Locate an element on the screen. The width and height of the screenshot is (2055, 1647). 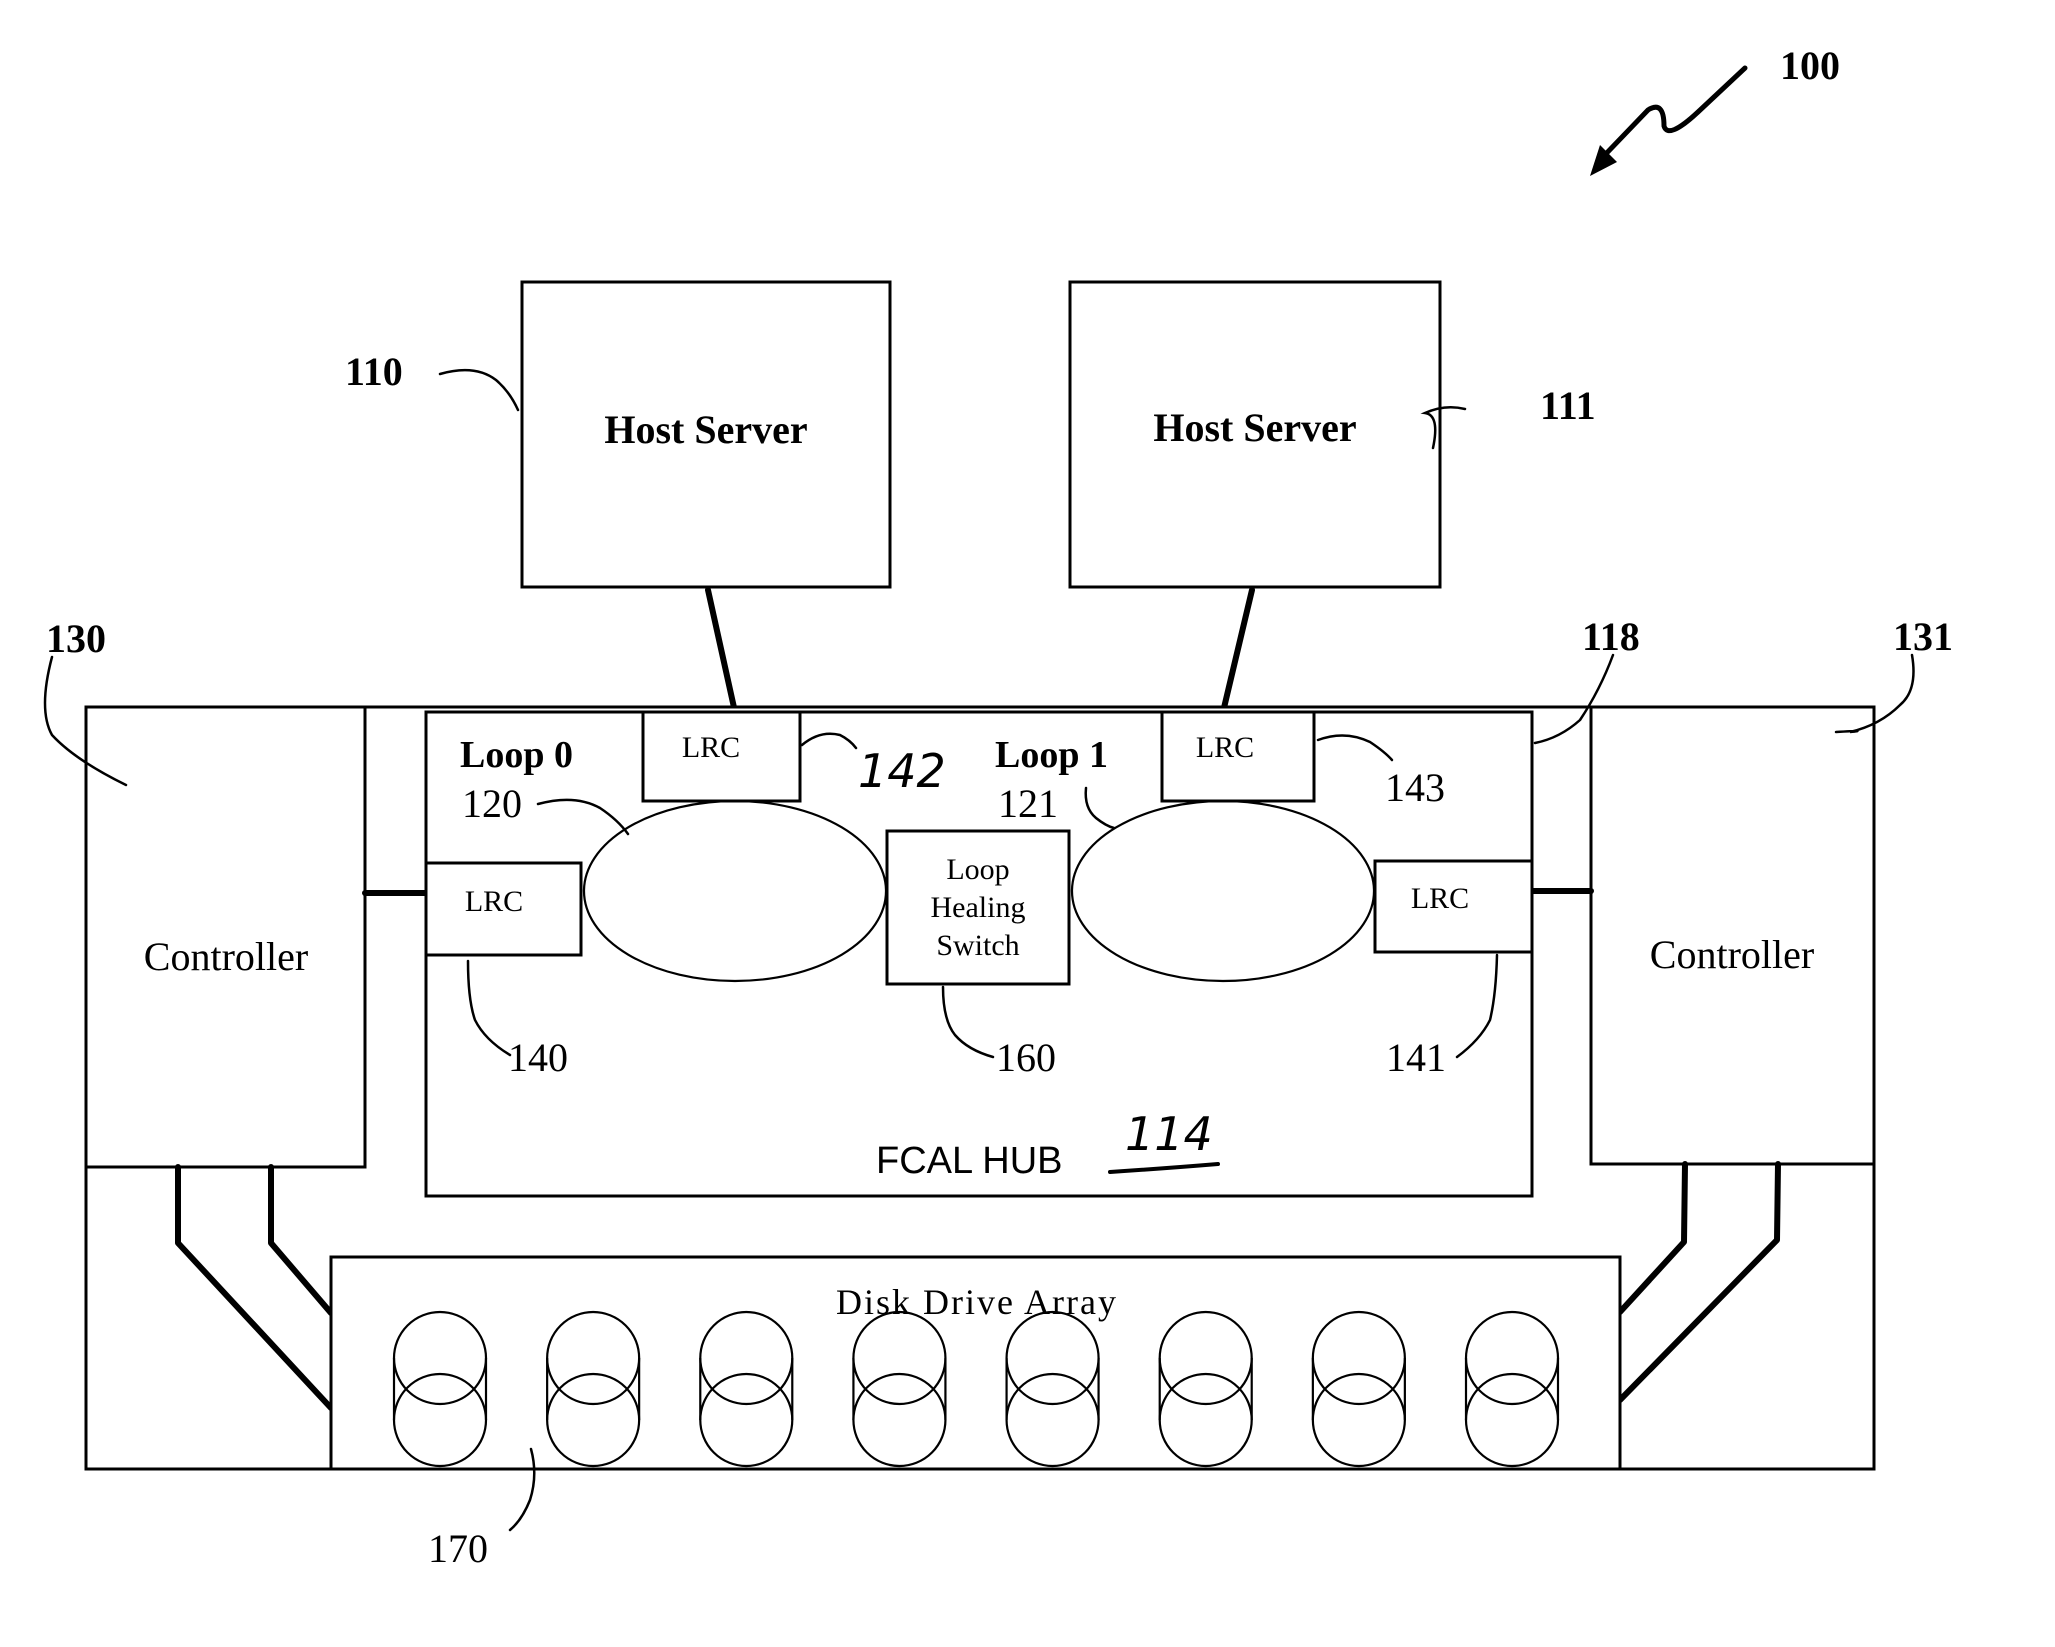
lrc-142: LRC is located at coordinates (721, 756).